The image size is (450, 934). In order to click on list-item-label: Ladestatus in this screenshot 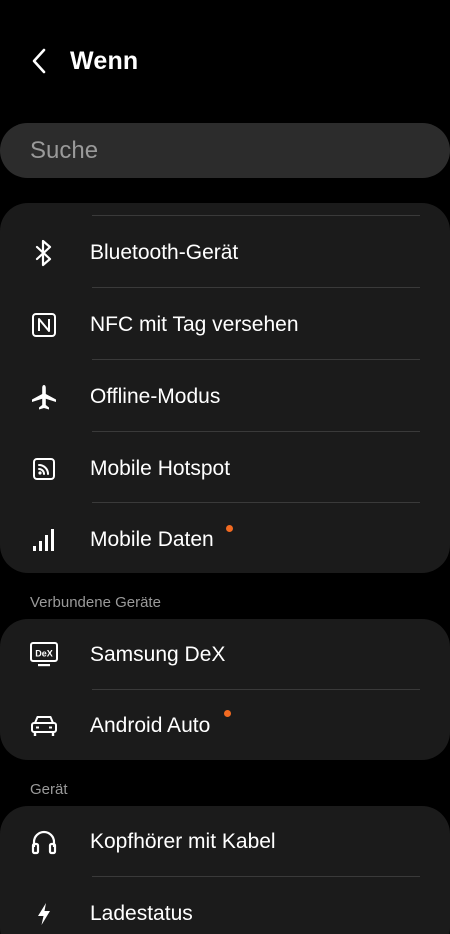, I will do `click(141, 913)`.